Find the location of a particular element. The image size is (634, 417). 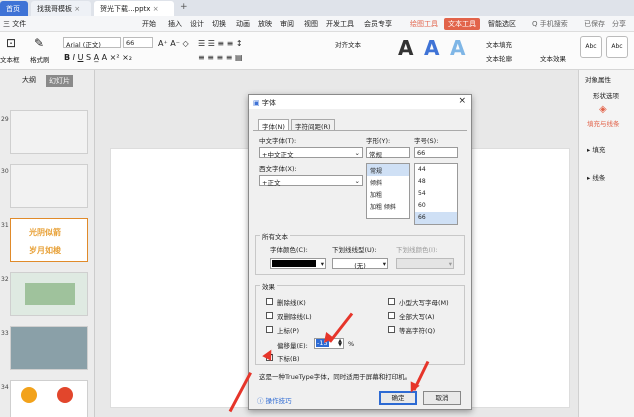

underline-type-select: (无) ▾ is located at coordinates (360, 264).